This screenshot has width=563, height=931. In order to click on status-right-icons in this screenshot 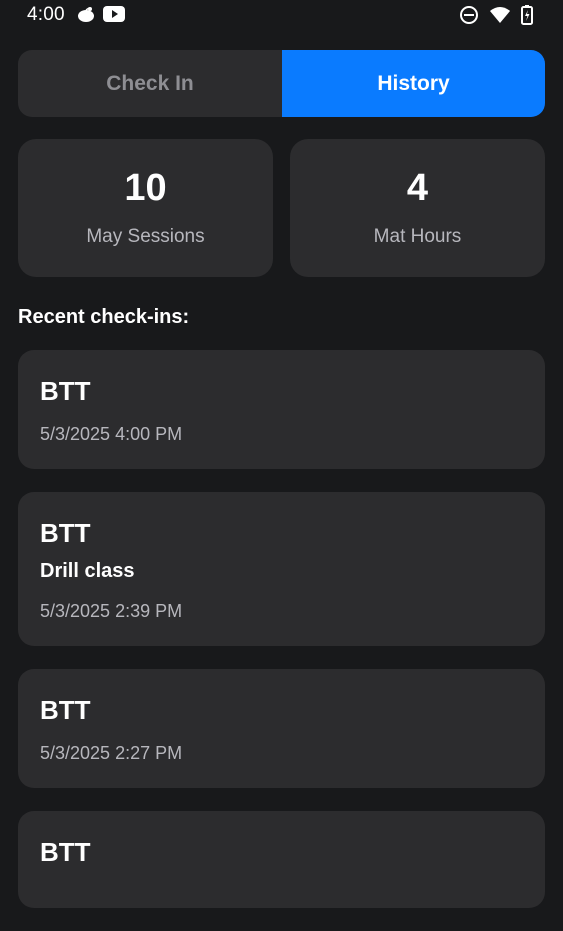, I will do `click(496, 15)`.